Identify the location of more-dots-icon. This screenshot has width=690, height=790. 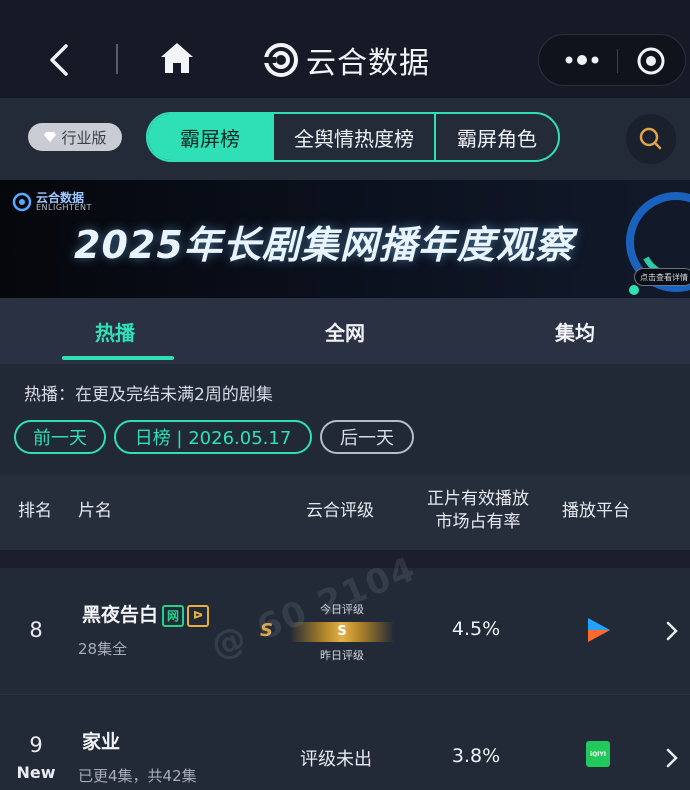
(582, 60).